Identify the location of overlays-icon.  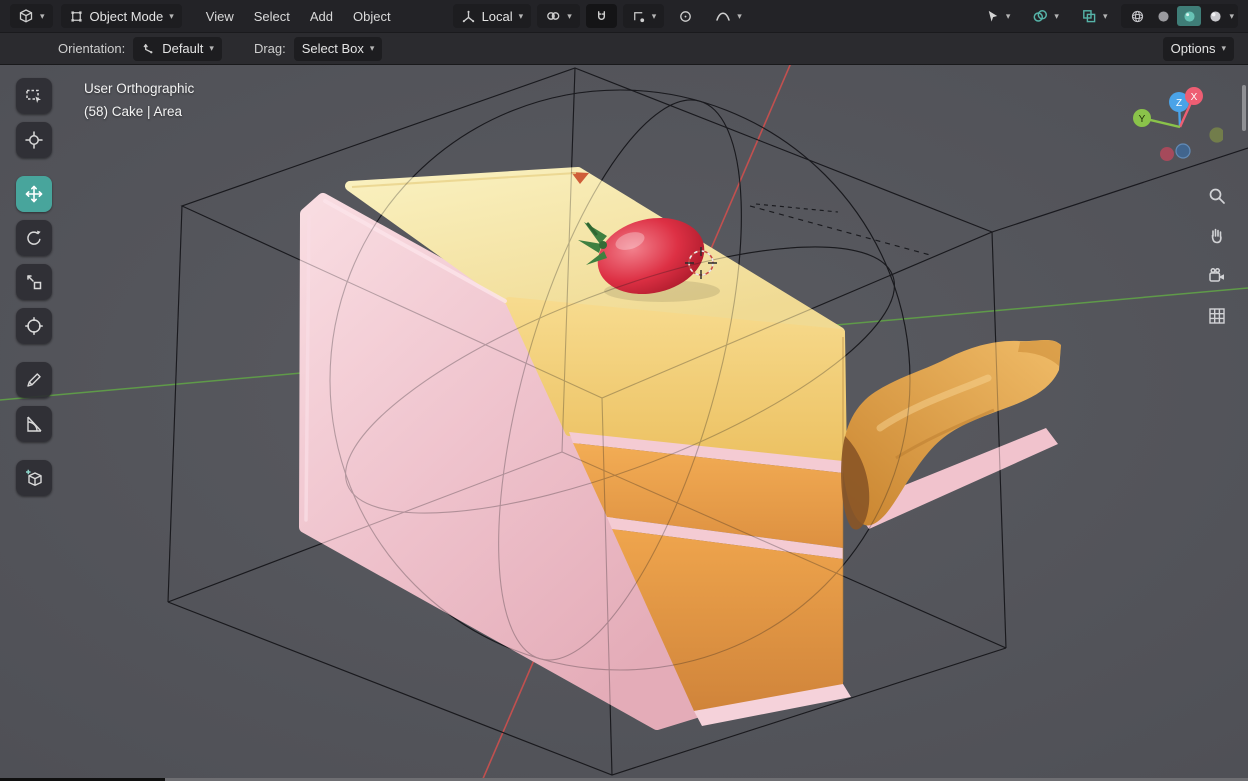
(1040, 16).